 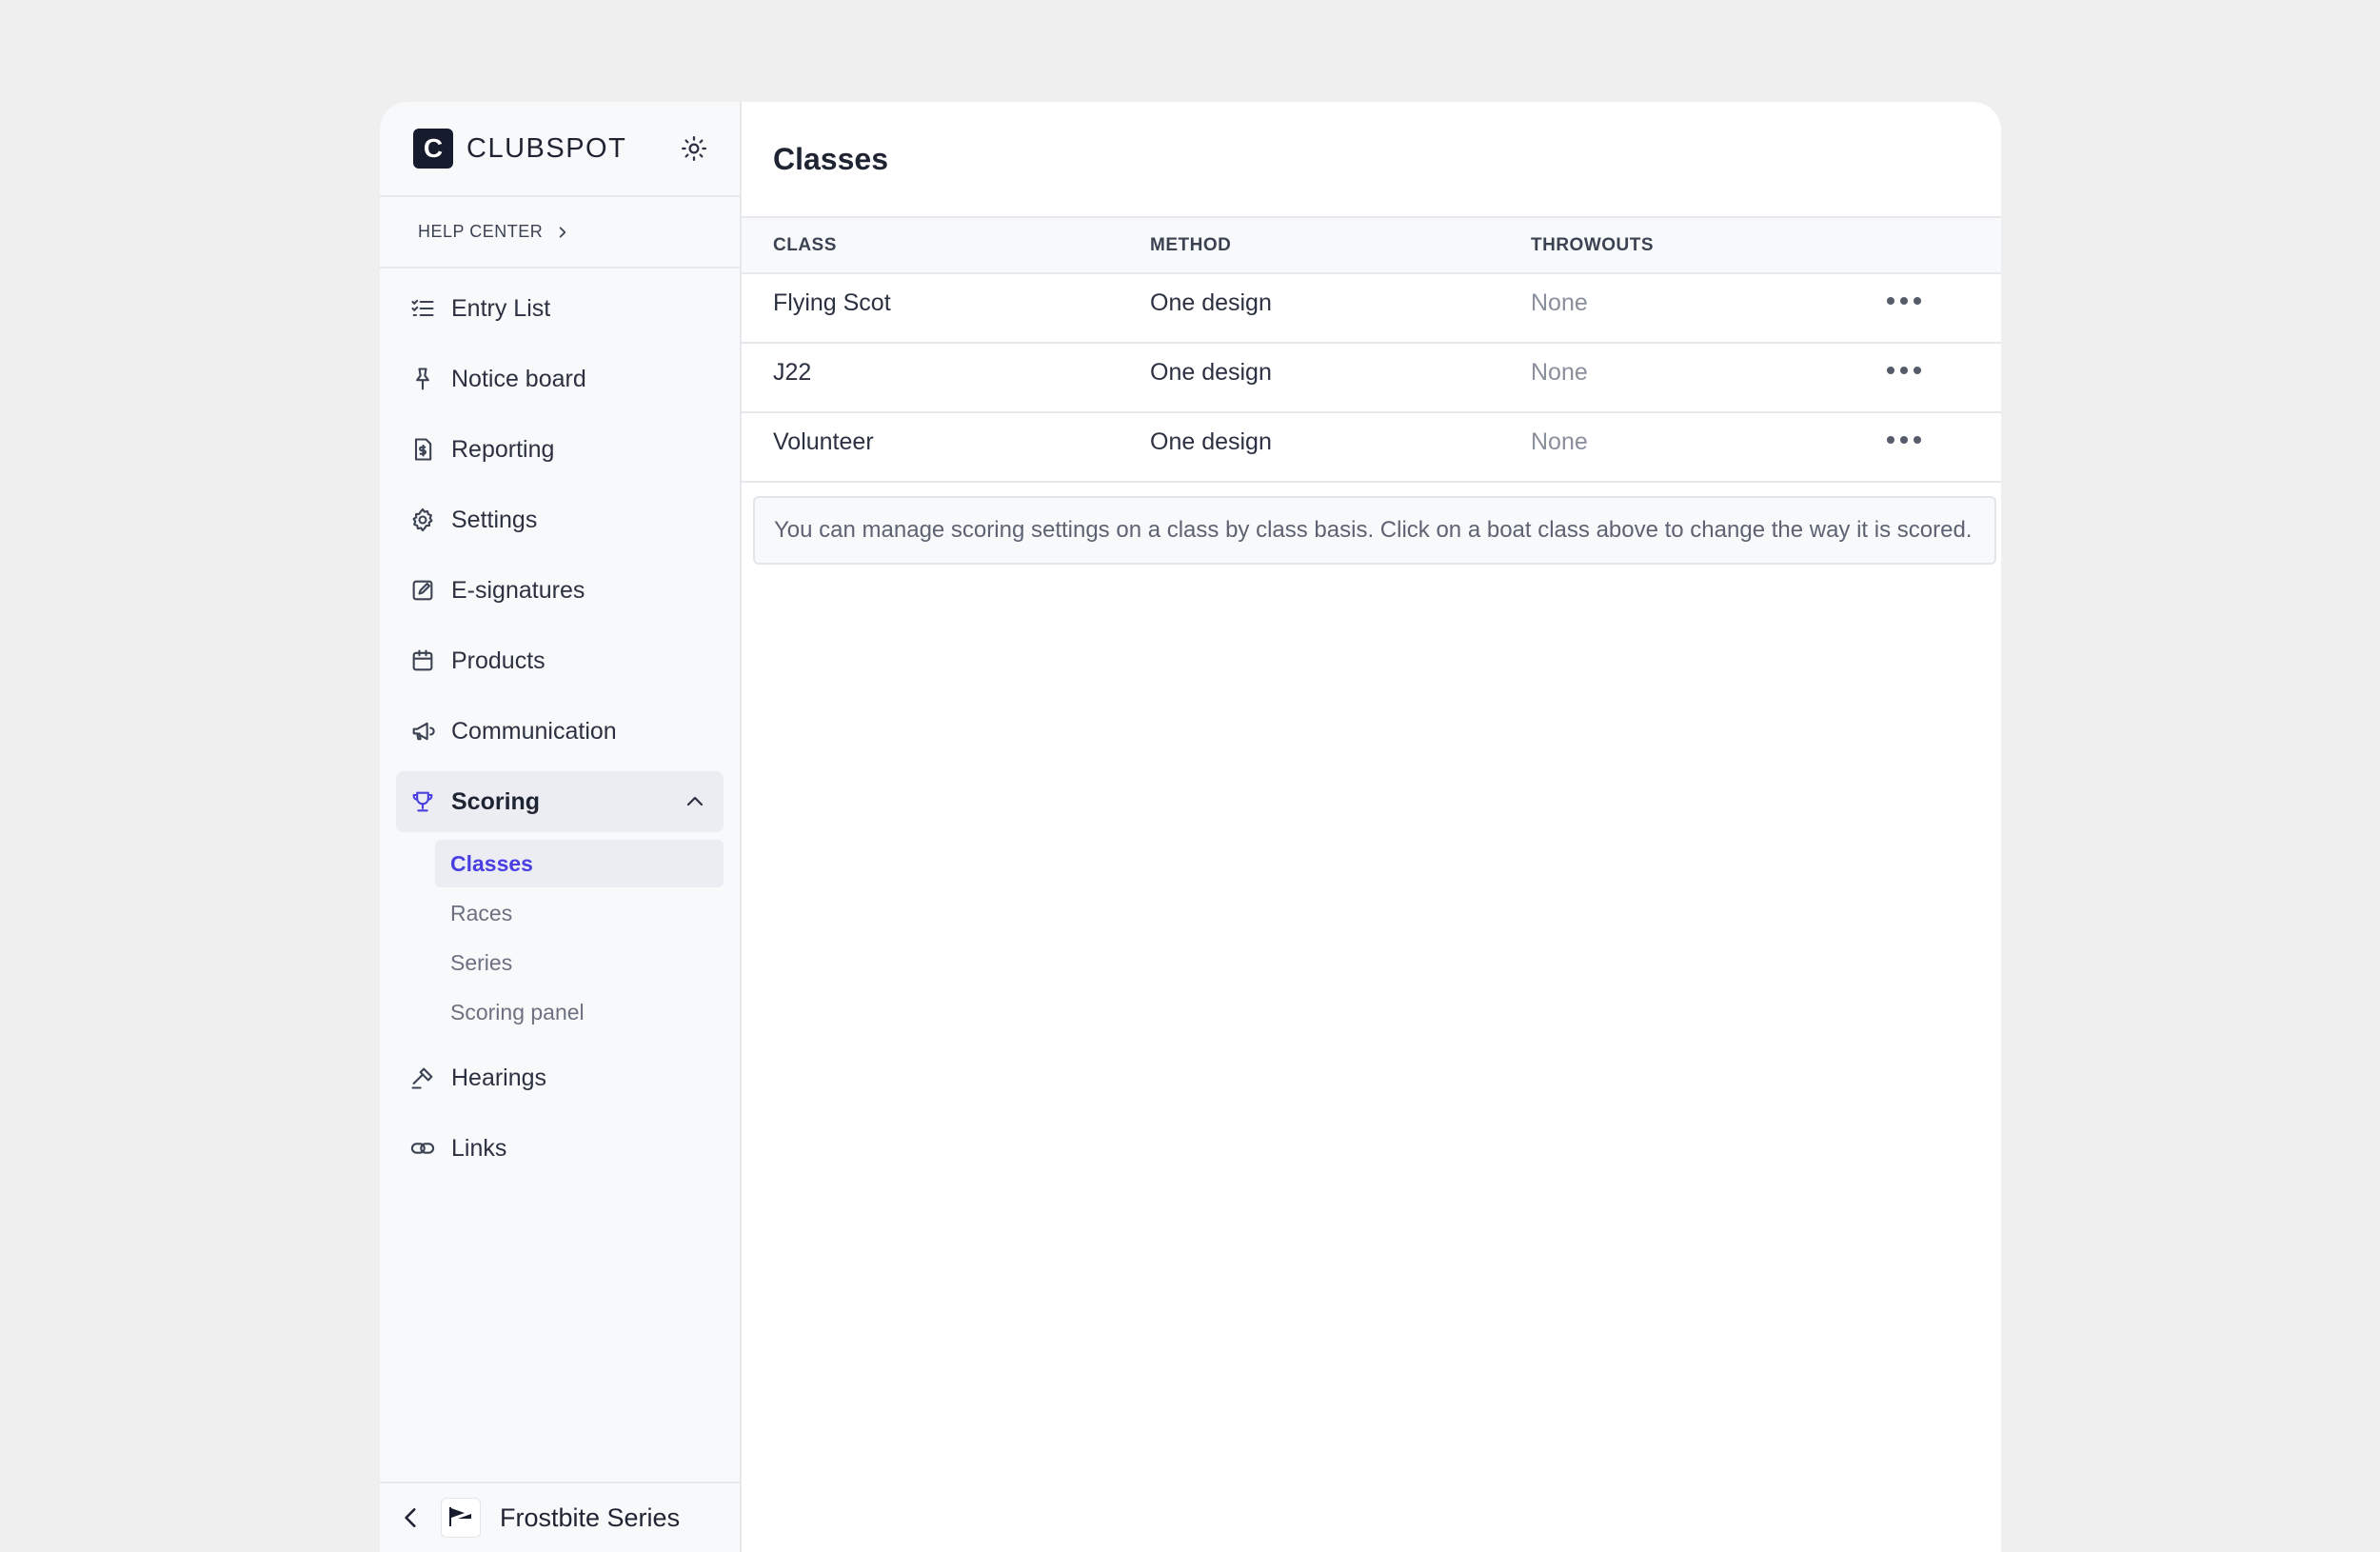 What do you see at coordinates (496, 801) in the screenshot?
I see `sidebar-item-label: Scoring` at bounding box center [496, 801].